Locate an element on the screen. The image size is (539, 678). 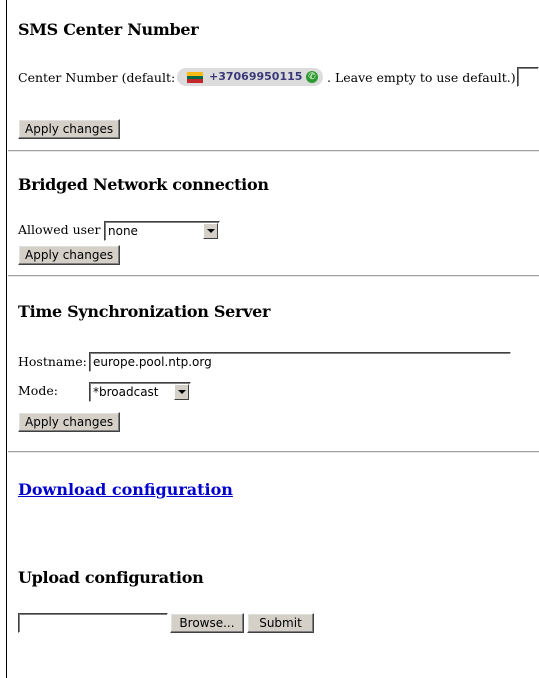
allowed-user-select: none is located at coordinates (162, 231).